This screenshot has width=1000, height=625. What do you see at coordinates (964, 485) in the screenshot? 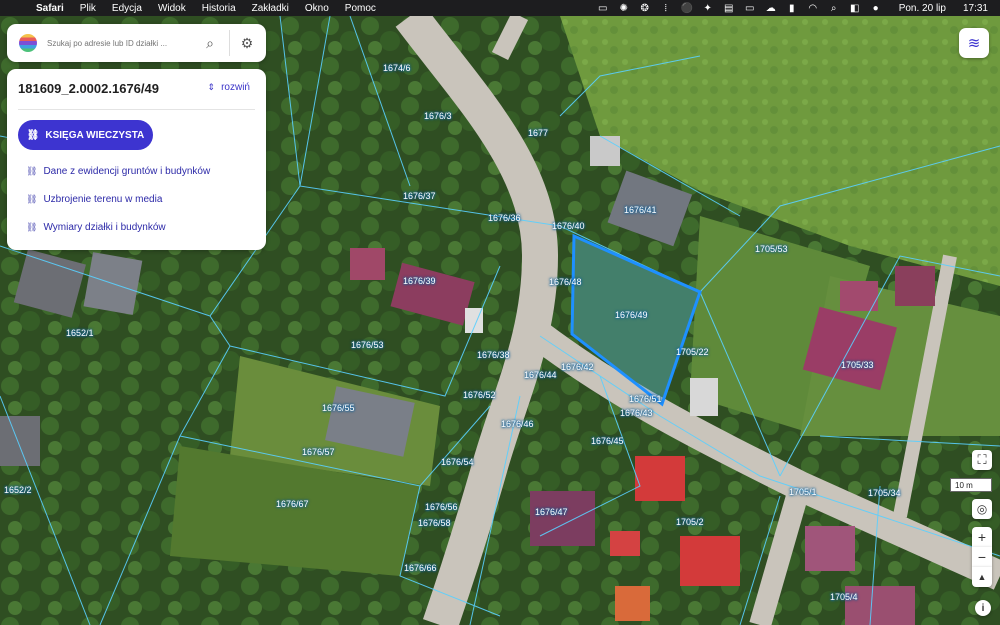
I see `scale-label: 10 m` at bounding box center [964, 485].